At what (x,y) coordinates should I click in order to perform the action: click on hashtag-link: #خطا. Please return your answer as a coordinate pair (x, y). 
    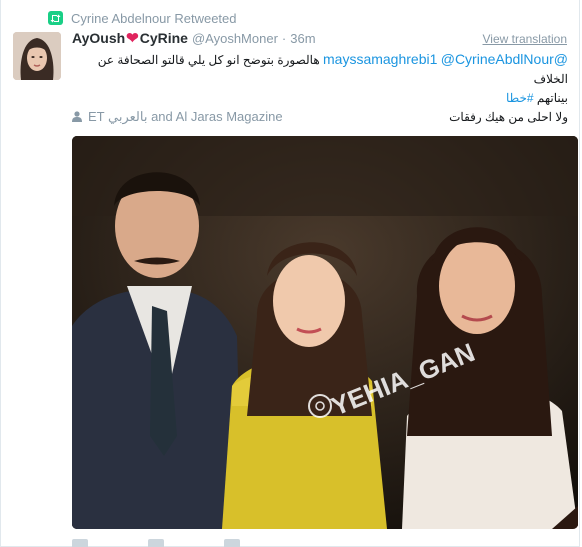
    Looking at the image, I should click on (520, 98).